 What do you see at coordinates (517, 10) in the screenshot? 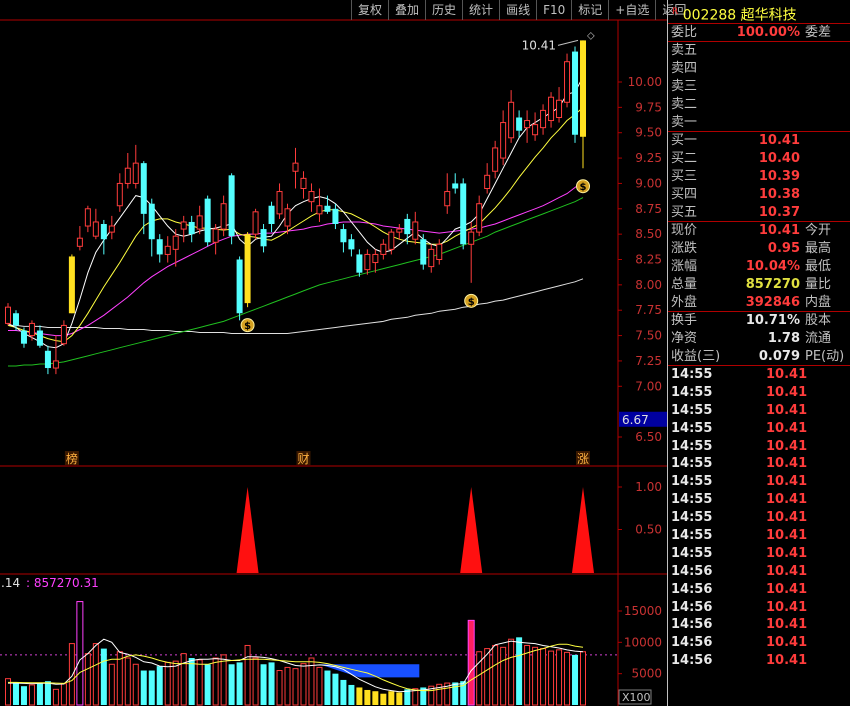
I see `toolbar-draw-line-button: 画线` at bounding box center [517, 10].